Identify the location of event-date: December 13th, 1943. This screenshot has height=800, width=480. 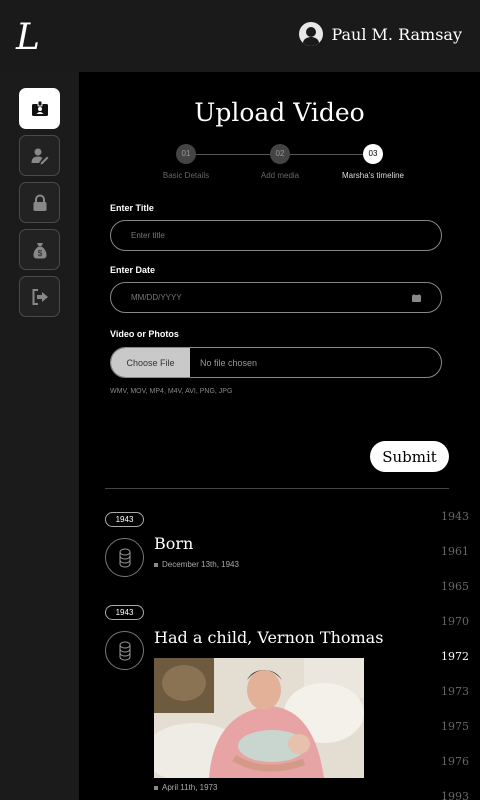
(196, 564).